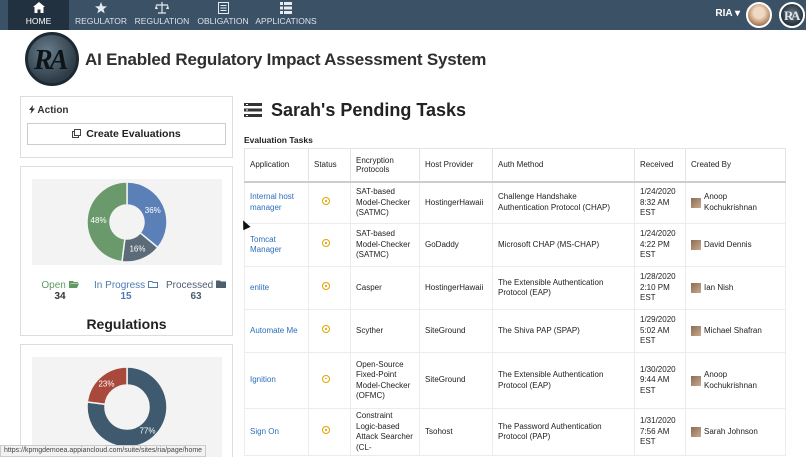 This screenshot has width=806, height=462. Describe the element at coordinates (147, 430) in the screenshot. I see `slice-label: 77%` at that location.